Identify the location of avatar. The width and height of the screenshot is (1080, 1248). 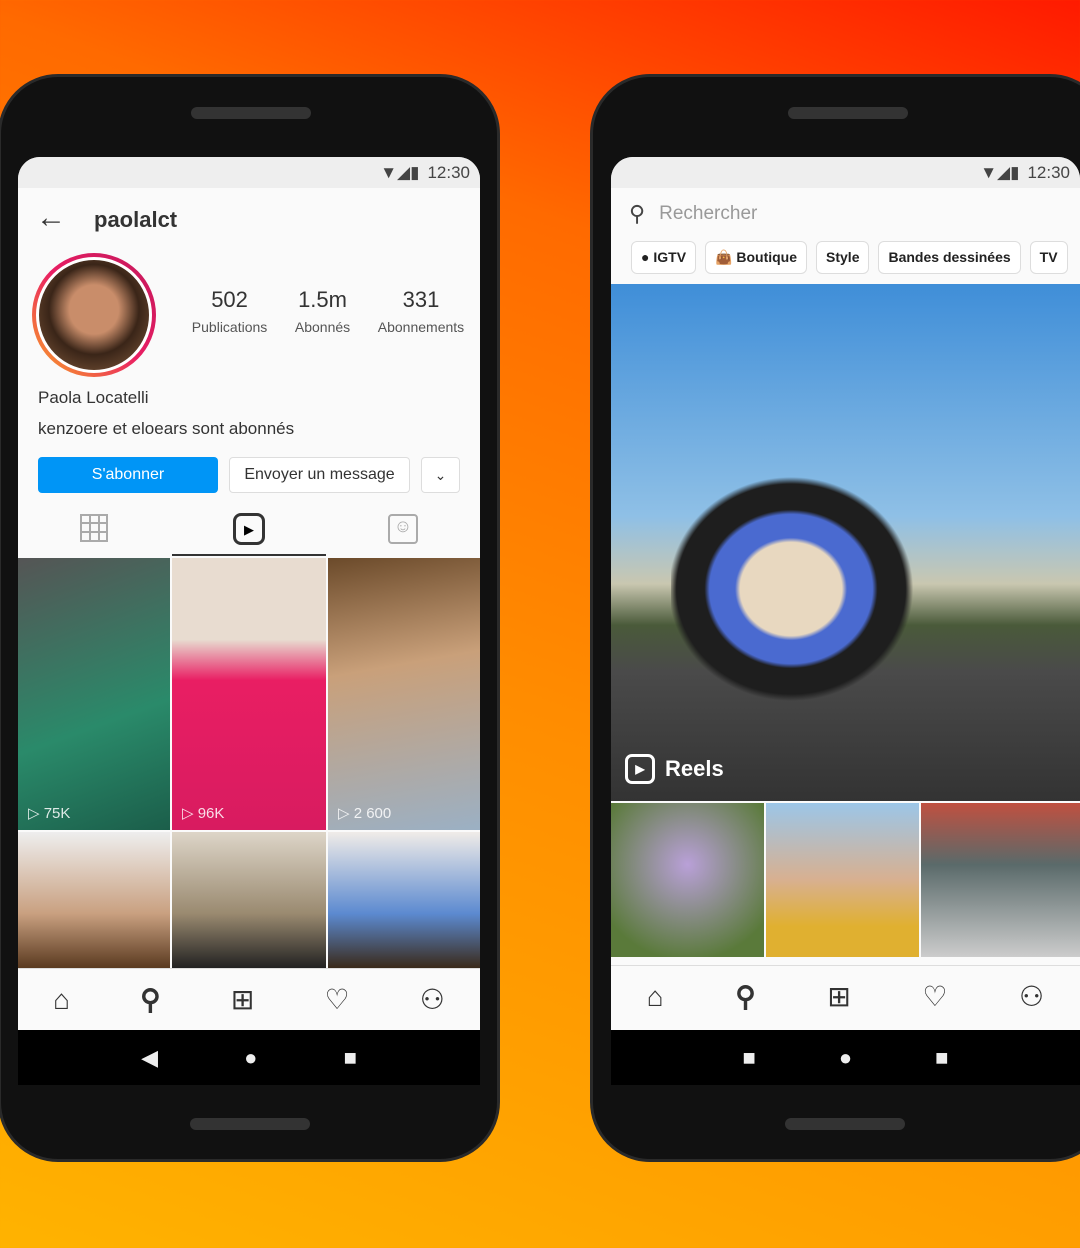
(94, 315).